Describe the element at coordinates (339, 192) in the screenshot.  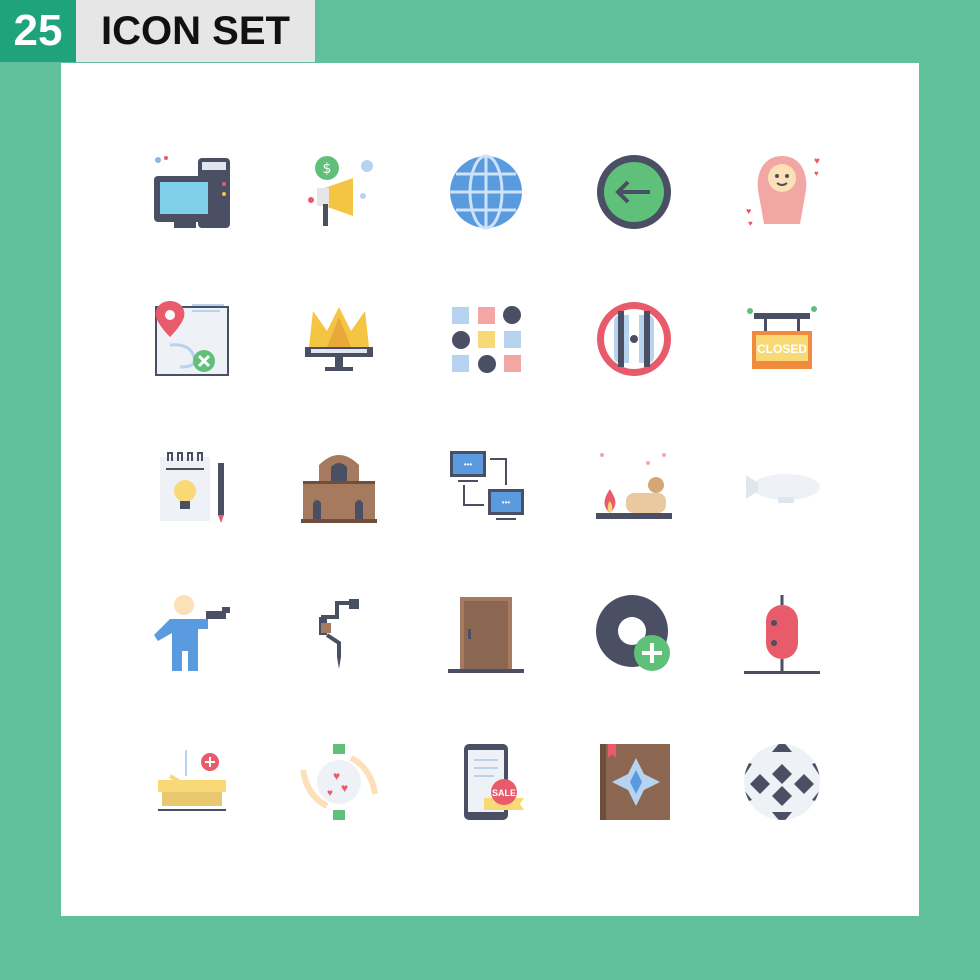
I see `marketing-megaphone-icon: $` at that location.